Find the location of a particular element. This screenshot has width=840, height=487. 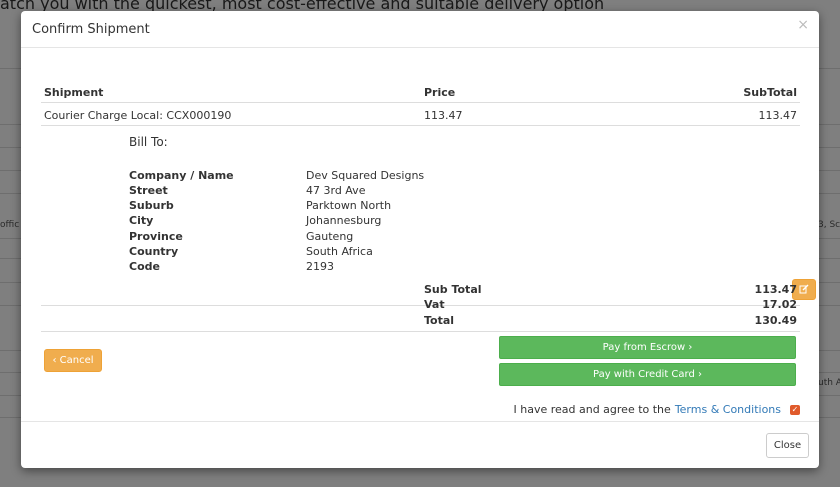

totals-divider is located at coordinates (420, 331).